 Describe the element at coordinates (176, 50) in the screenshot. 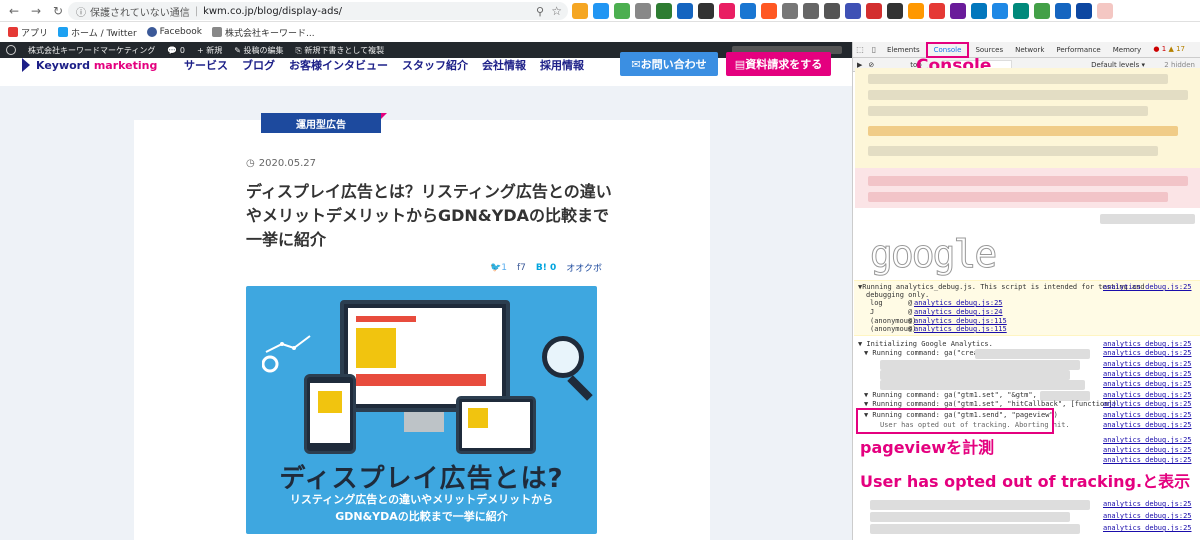

I see `comments-count: 💬 0` at that location.